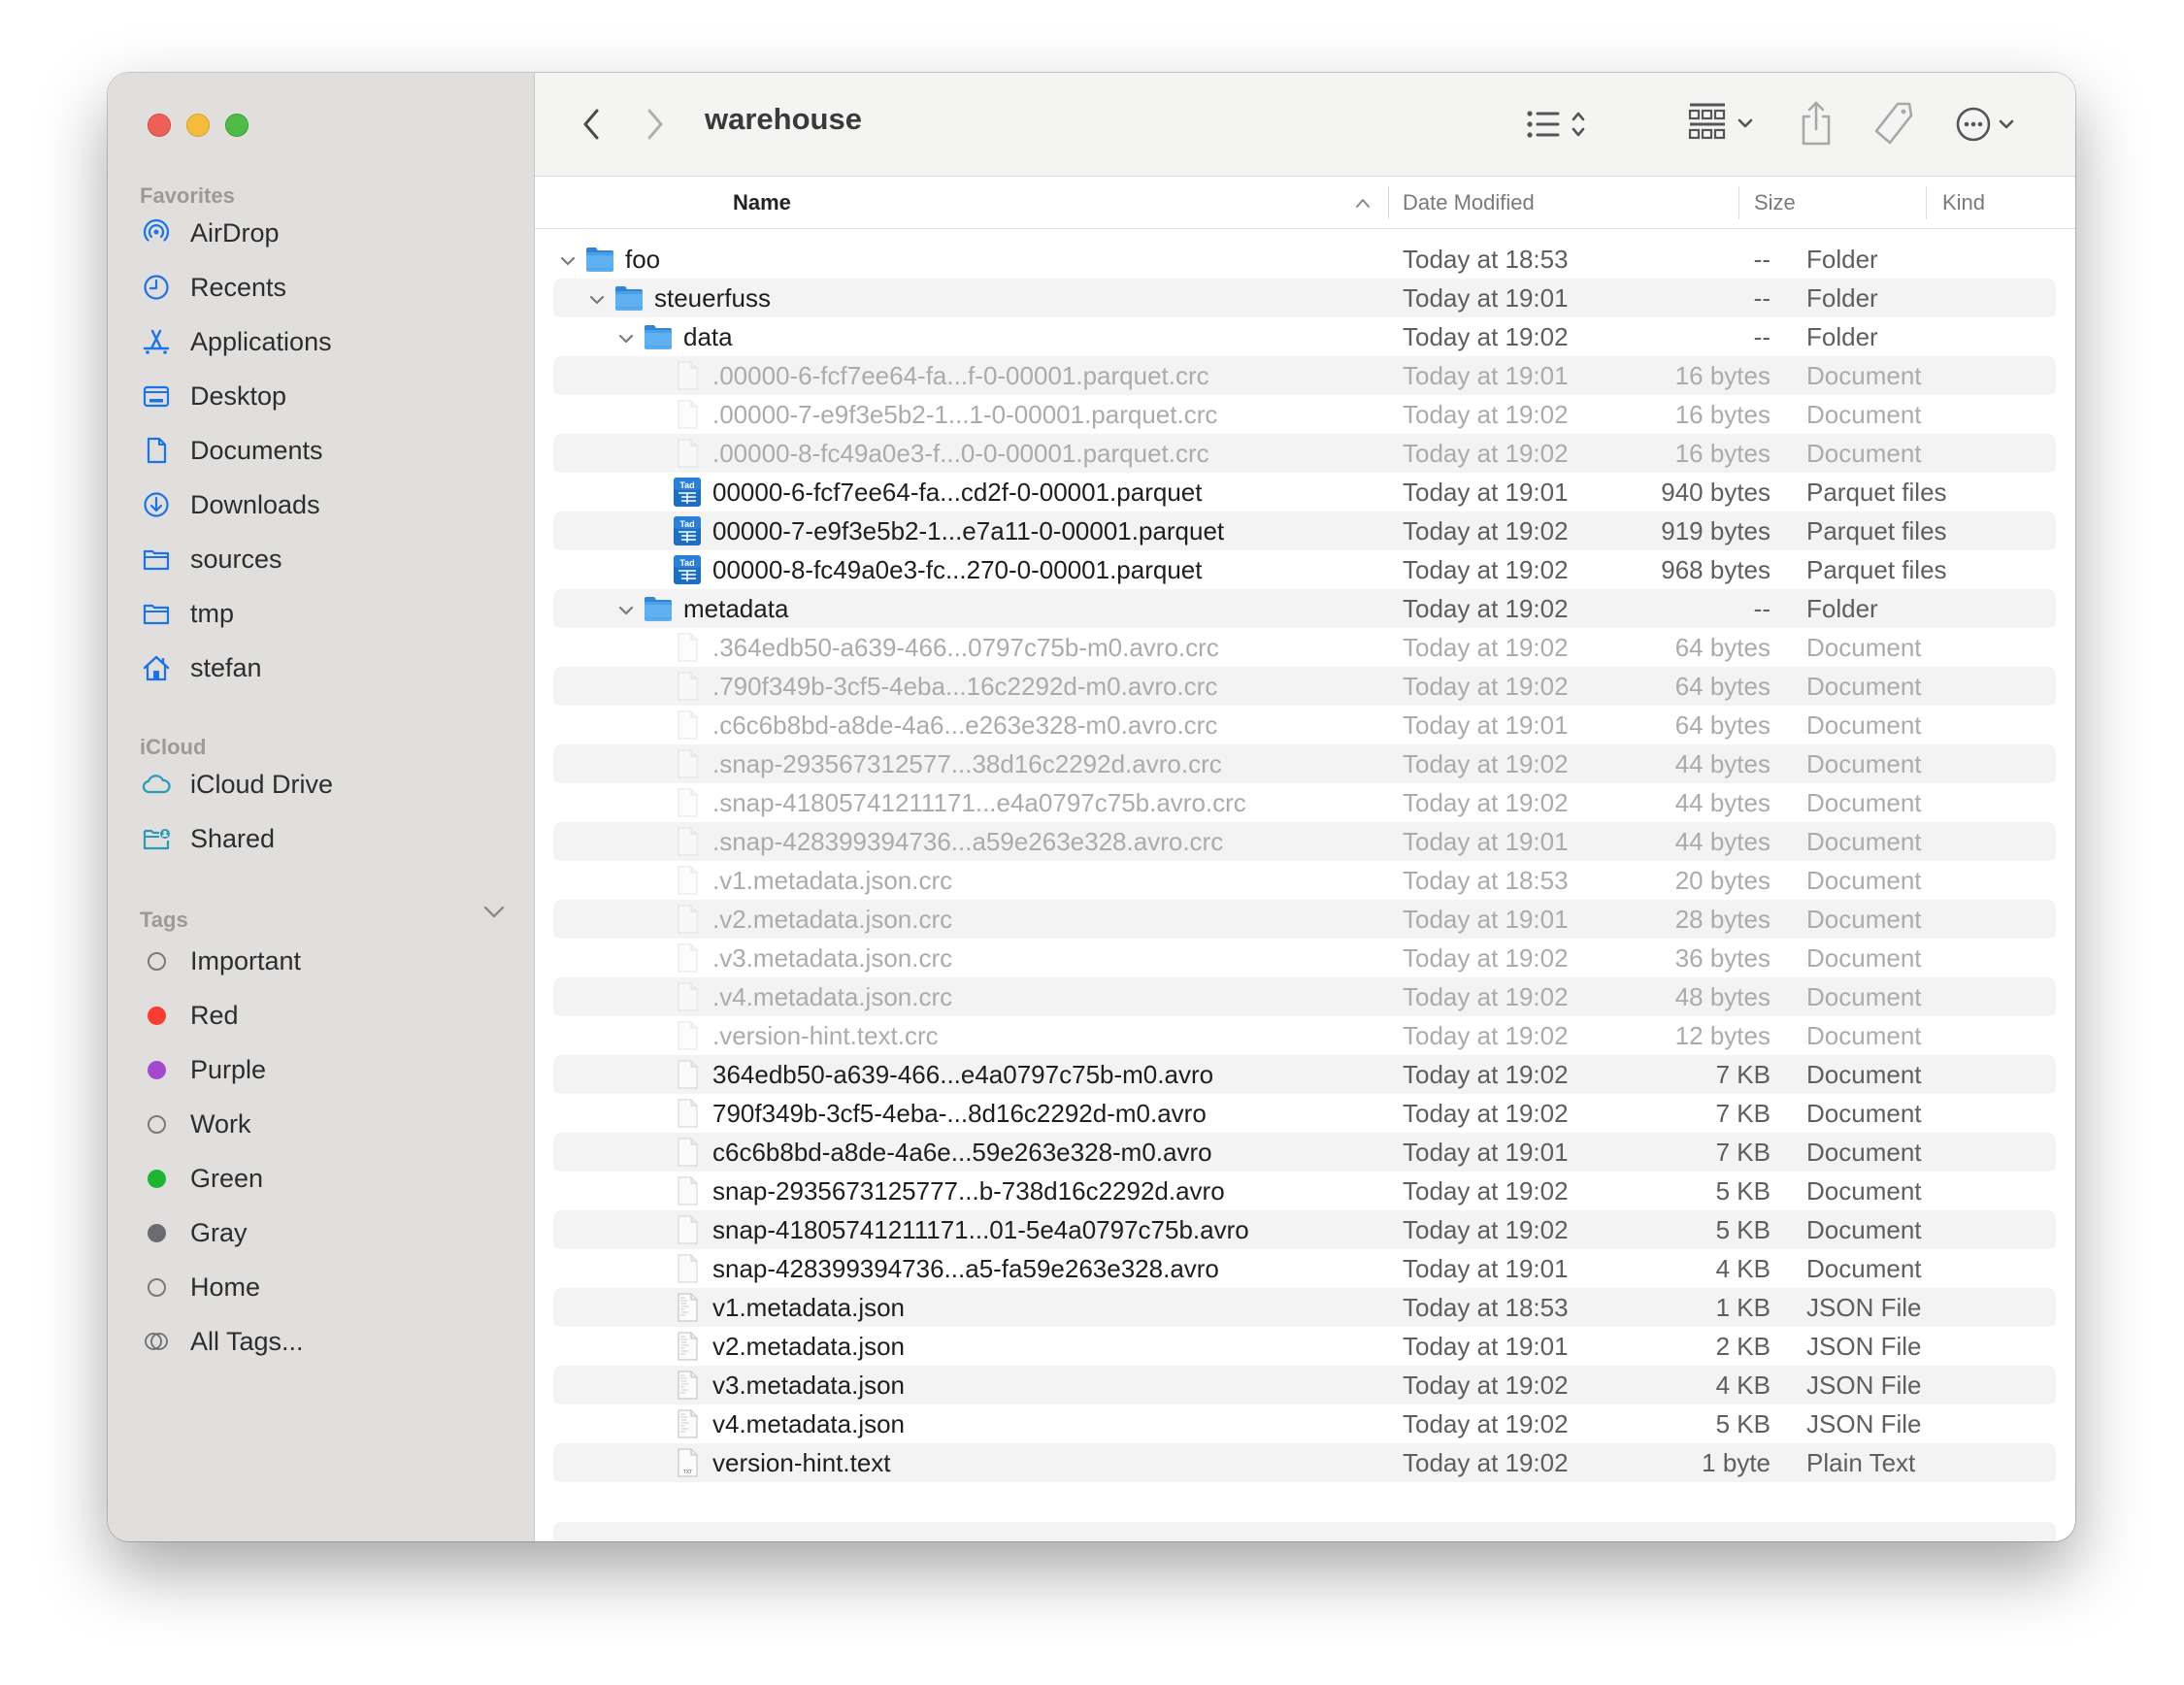 The image size is (2184, 1685). I want to click on folder-row: steuerfuss Today at 19:01 -- Folder, so click(1304, 298).